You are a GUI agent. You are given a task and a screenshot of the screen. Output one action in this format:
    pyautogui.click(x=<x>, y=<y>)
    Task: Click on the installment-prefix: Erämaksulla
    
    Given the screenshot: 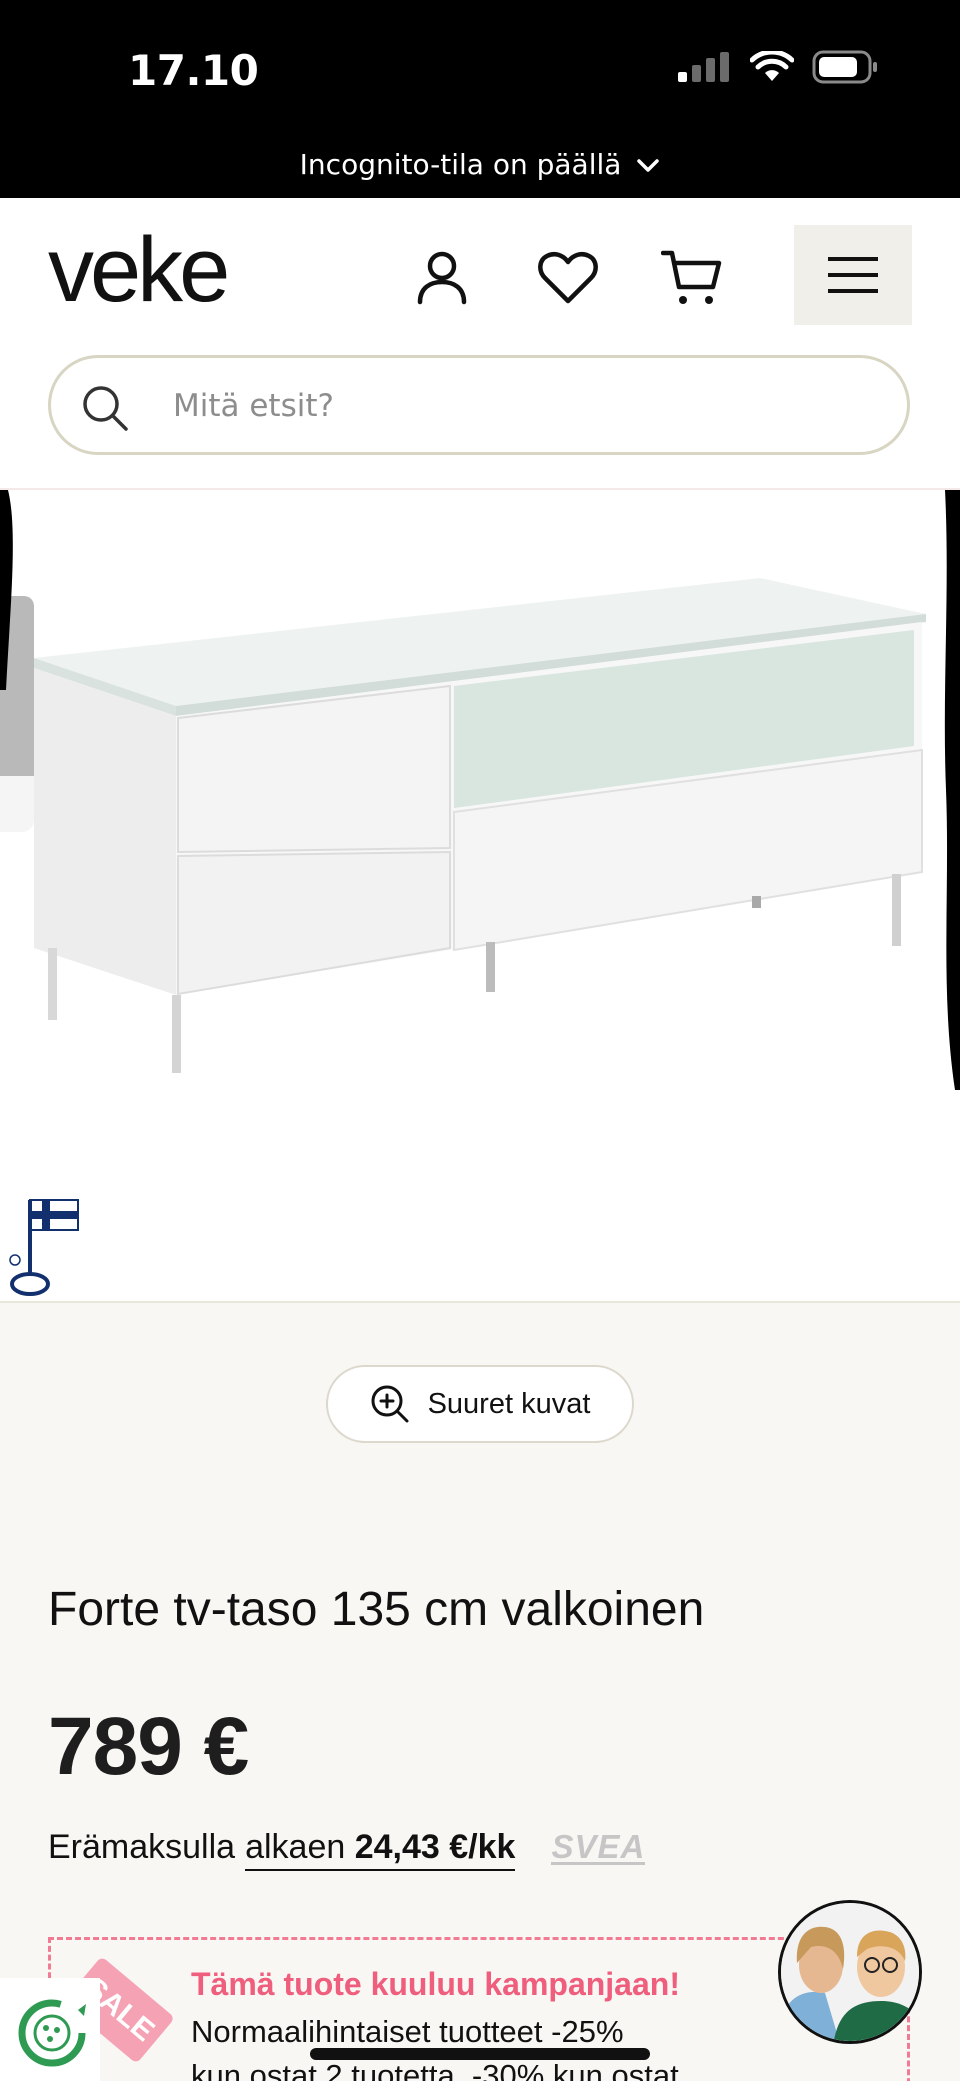 What is the action you would take?
    pyautogui.click(x=142, y=1847)
    